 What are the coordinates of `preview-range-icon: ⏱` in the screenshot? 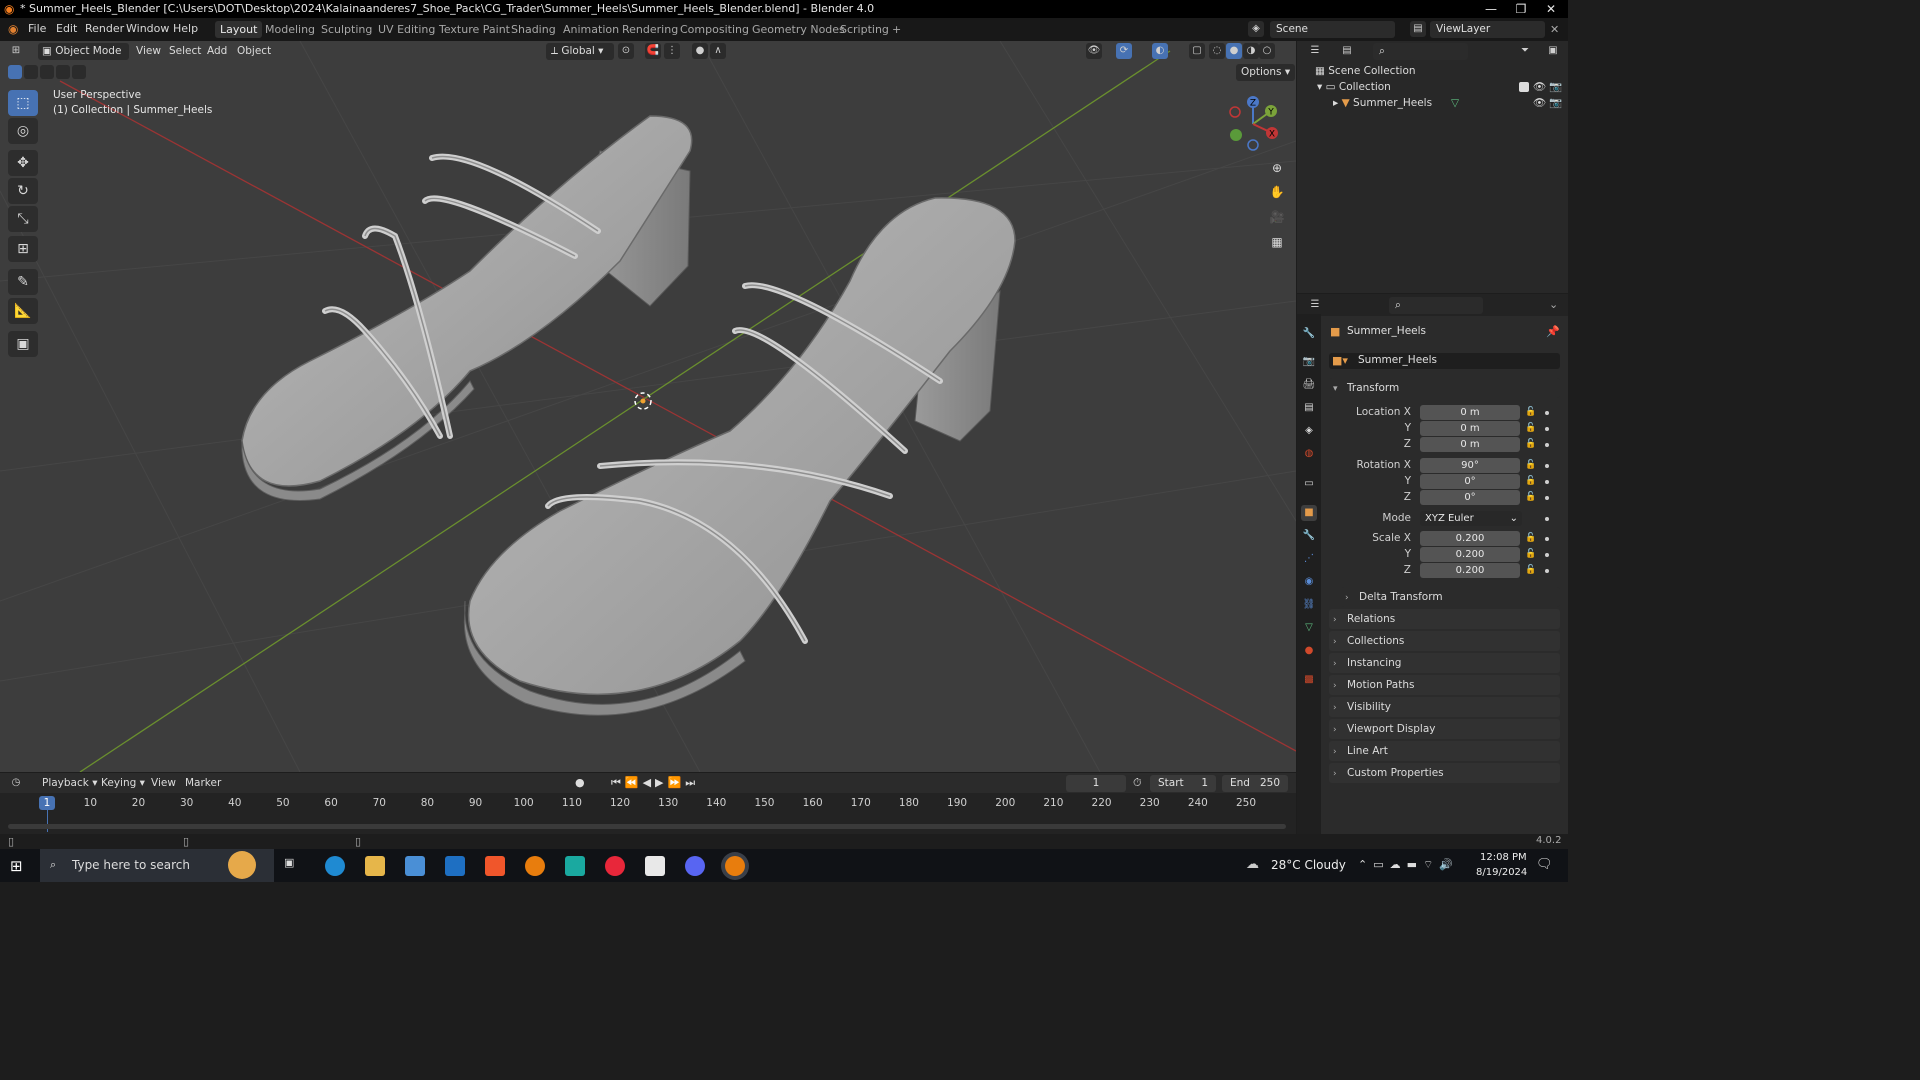 It's located at (1137, 783).